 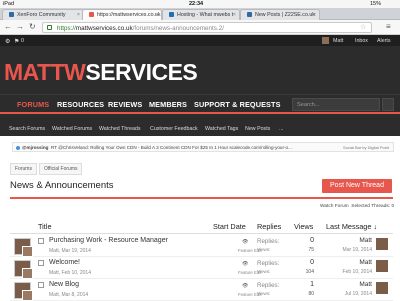 What do you see at coordinates (351, 226) in the screenshot?
I see `col-last-message: Last Message ↓` at bounding box center [351, 226].